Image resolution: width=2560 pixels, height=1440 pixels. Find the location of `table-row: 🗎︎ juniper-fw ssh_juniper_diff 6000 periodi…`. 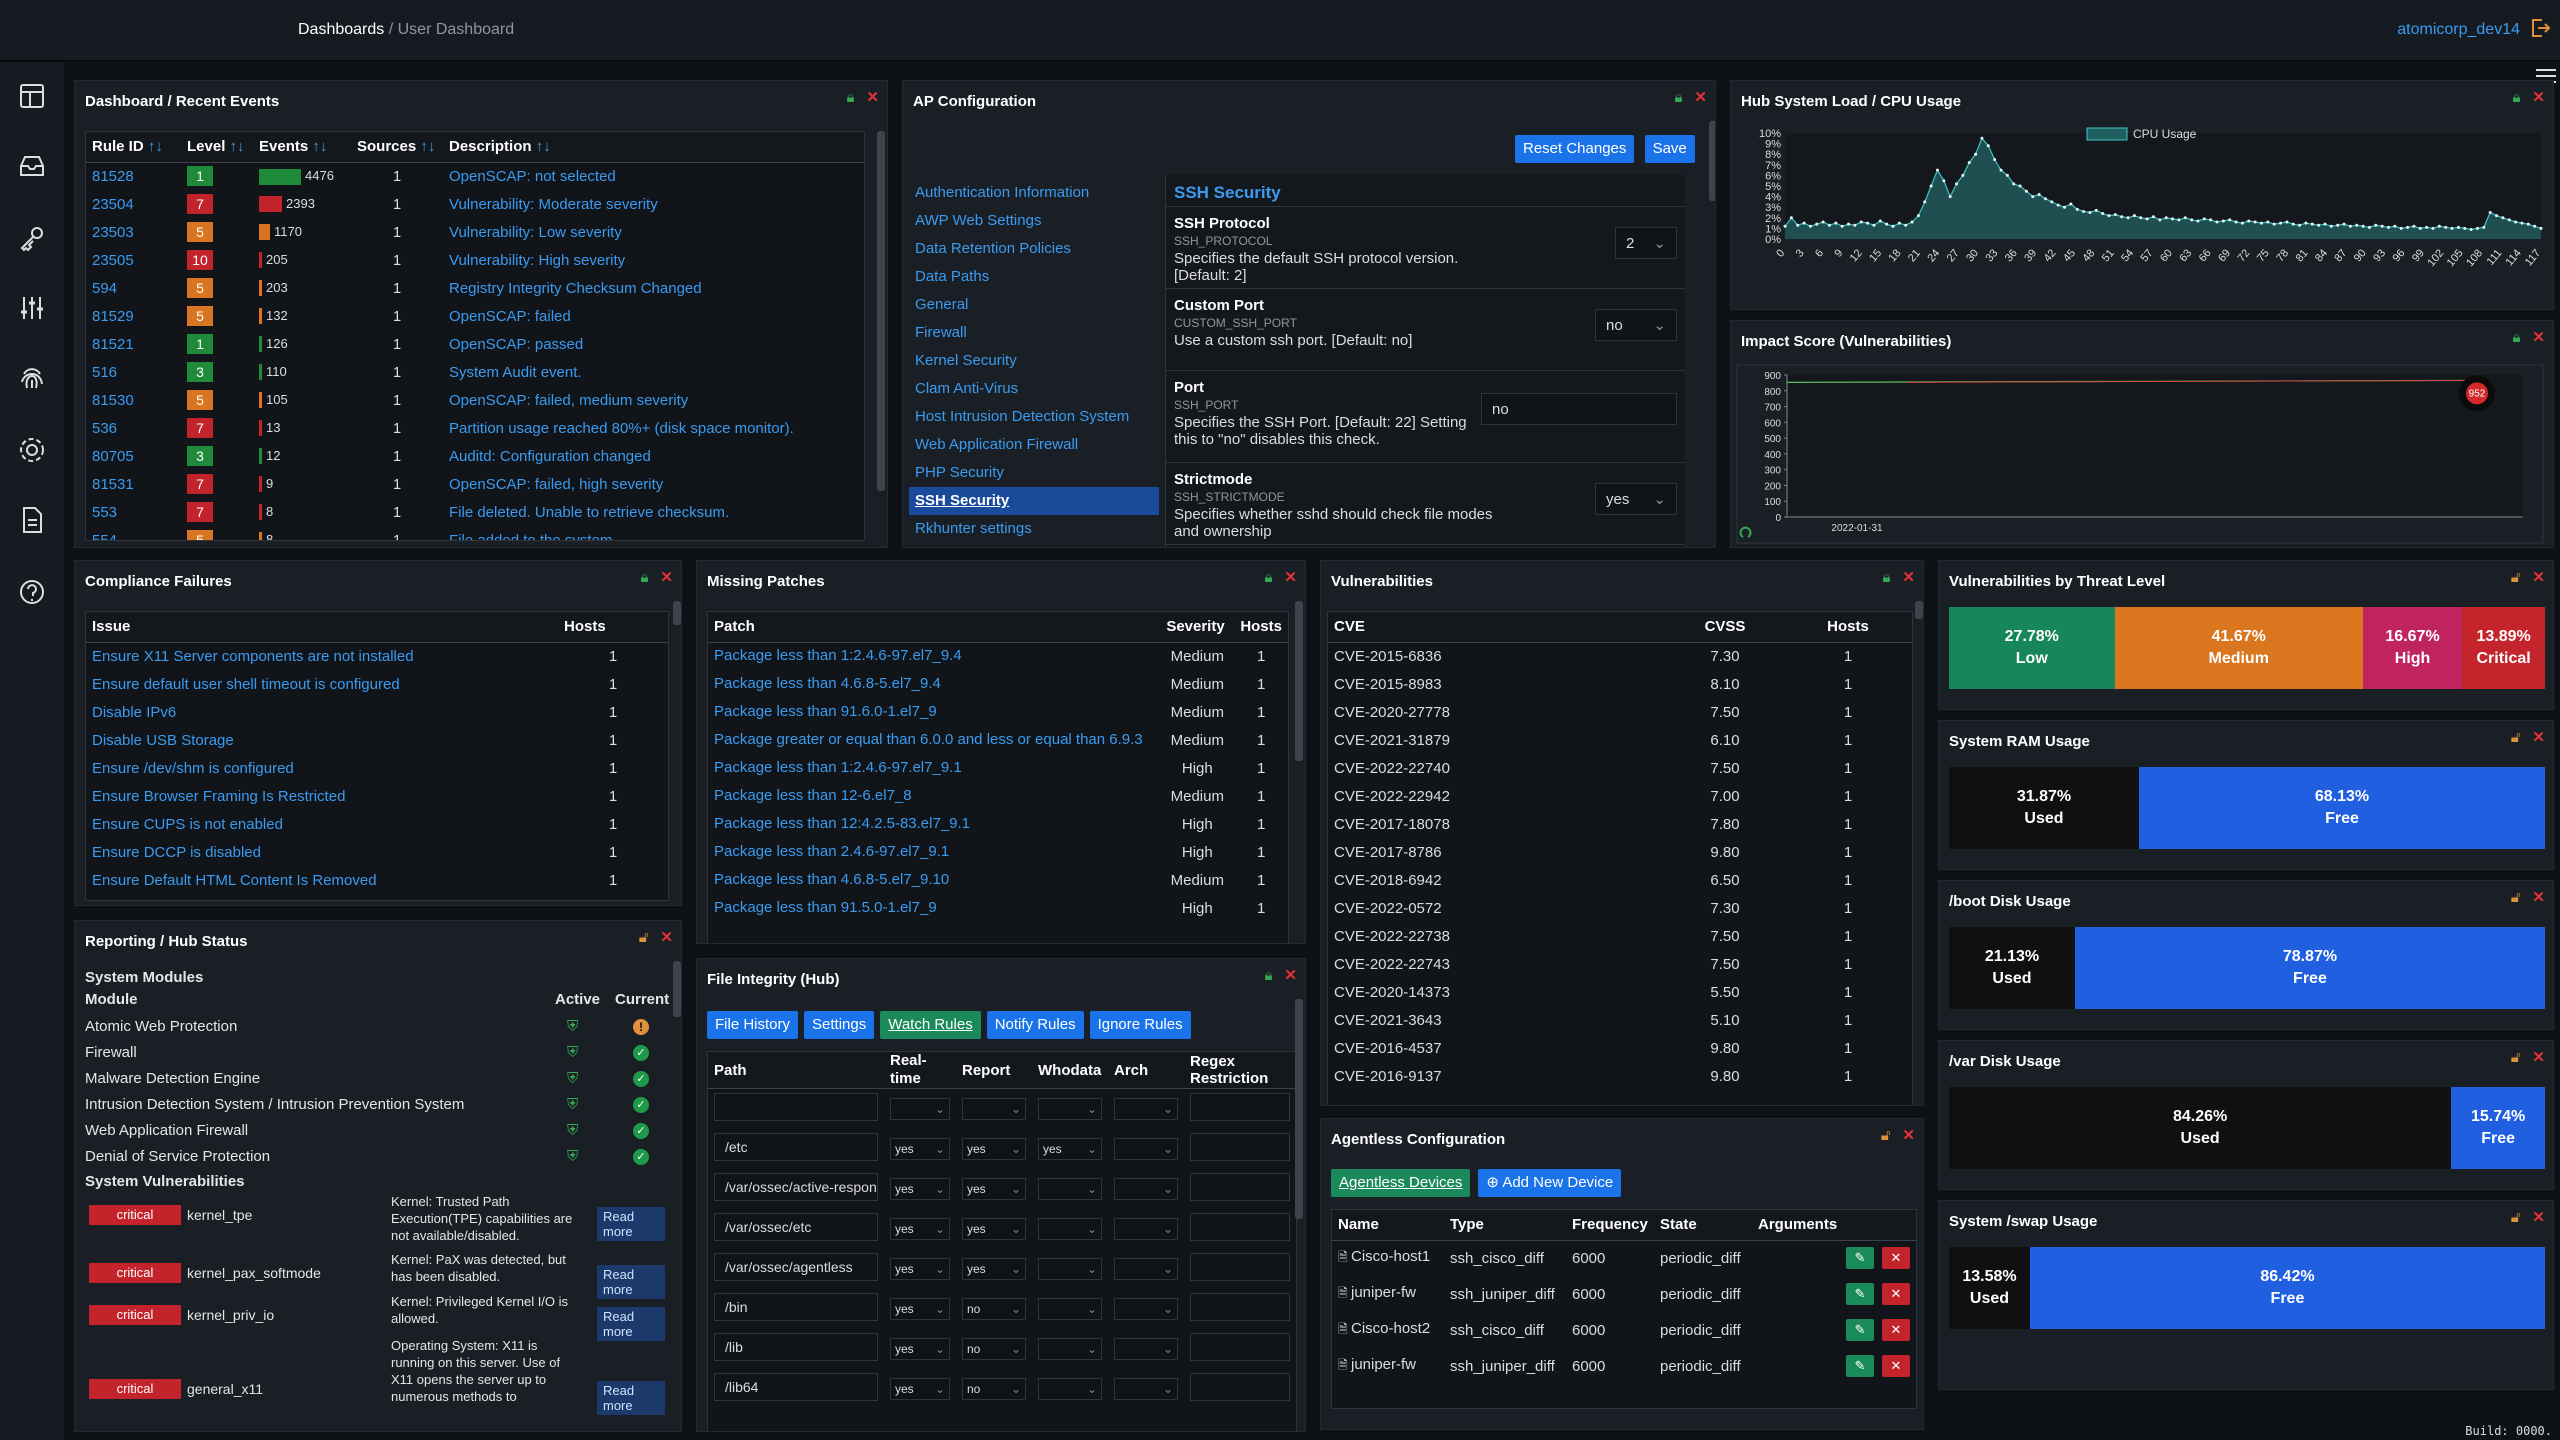

table-row: 🗎︎ juniper-fw ssh_juniper_diff 6000 periodi… is located at coordinates (1624, 1294).